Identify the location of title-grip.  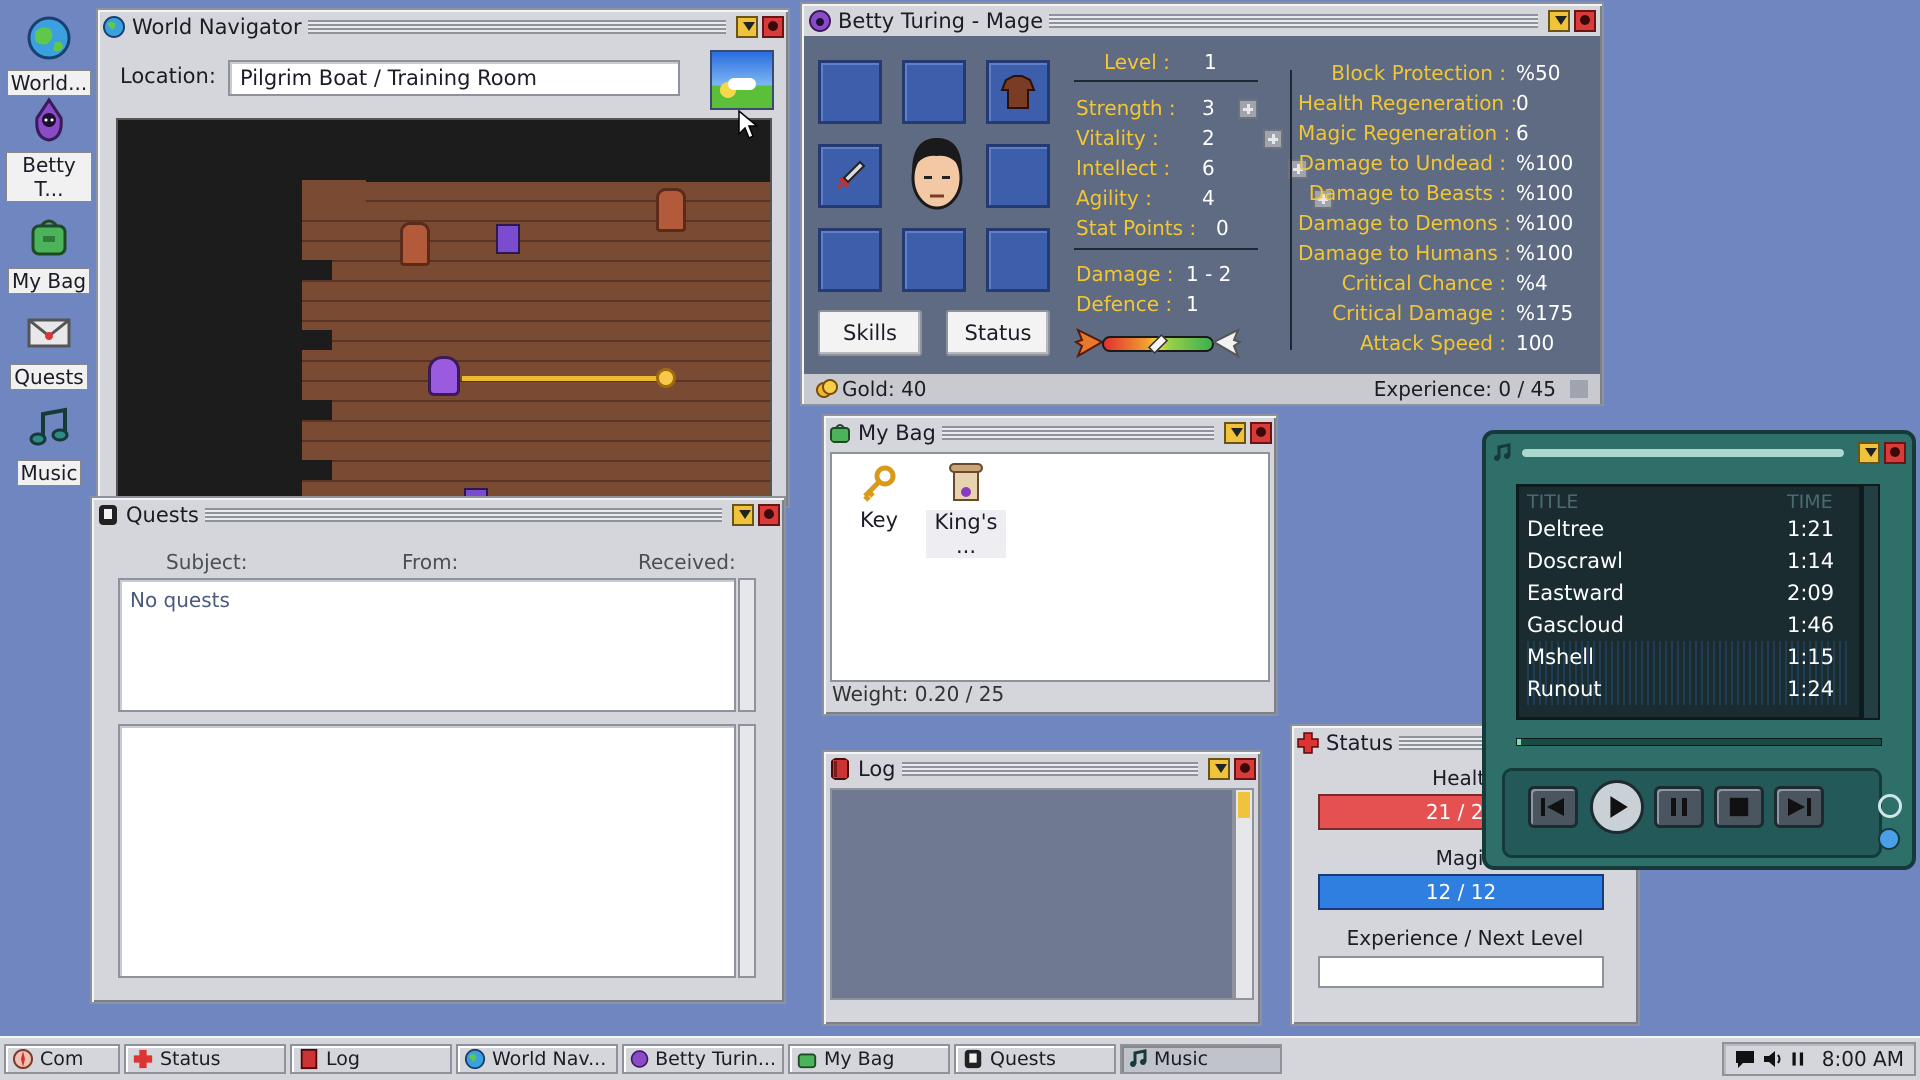
(1077, 433).